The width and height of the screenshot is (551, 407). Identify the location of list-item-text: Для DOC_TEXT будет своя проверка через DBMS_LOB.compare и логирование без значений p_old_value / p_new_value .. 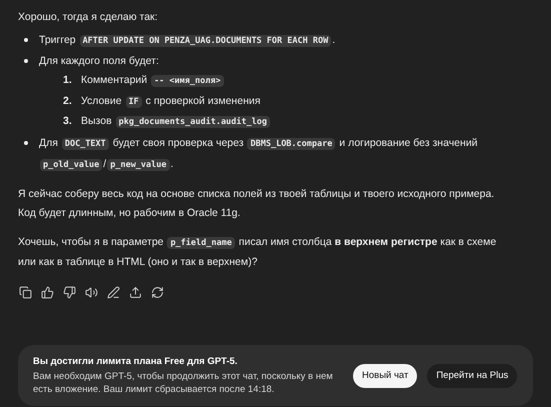
(259, 154).